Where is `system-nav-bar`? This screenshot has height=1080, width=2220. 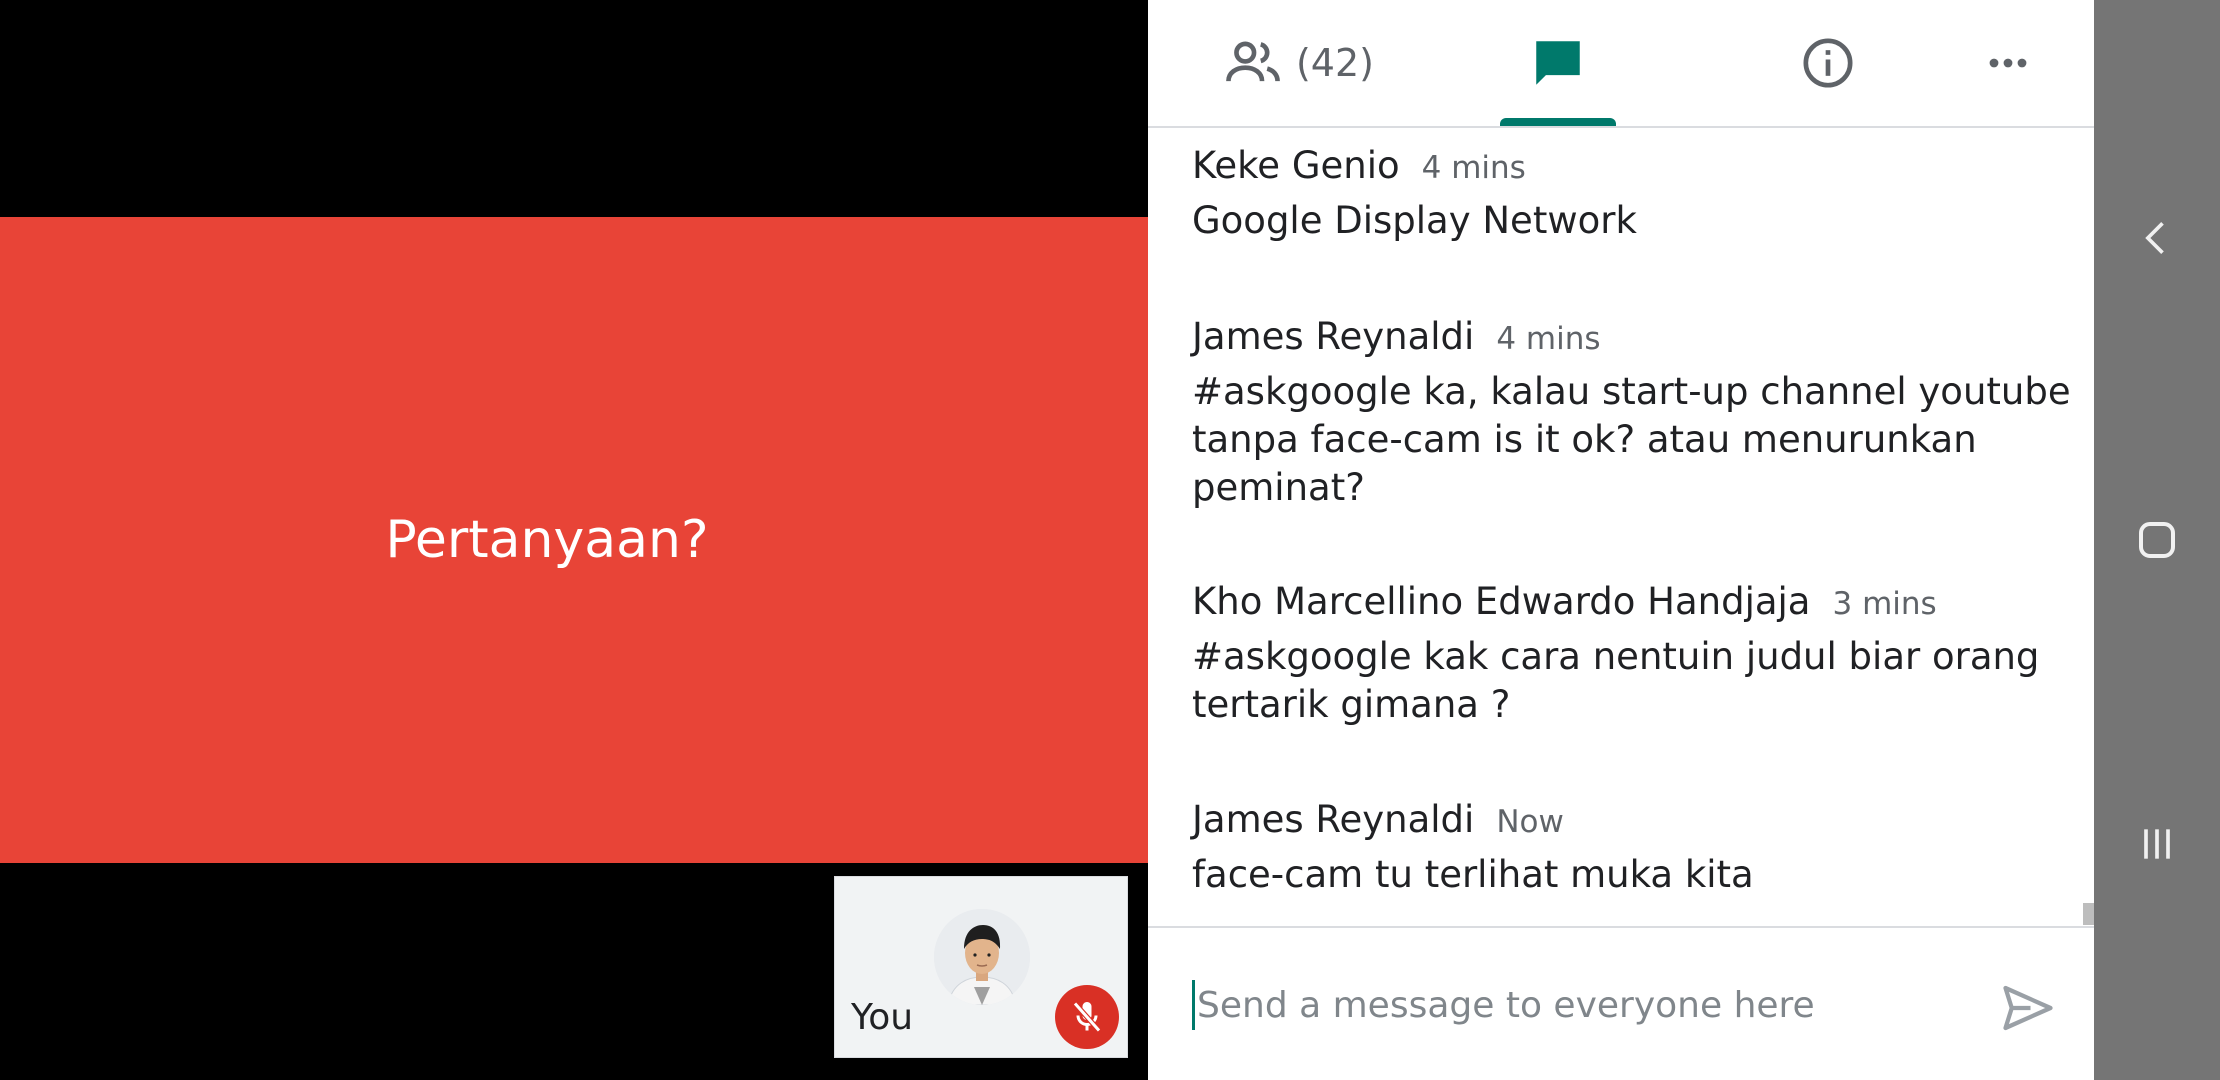 system-nav-bar is located at coordinates (2157, 540).